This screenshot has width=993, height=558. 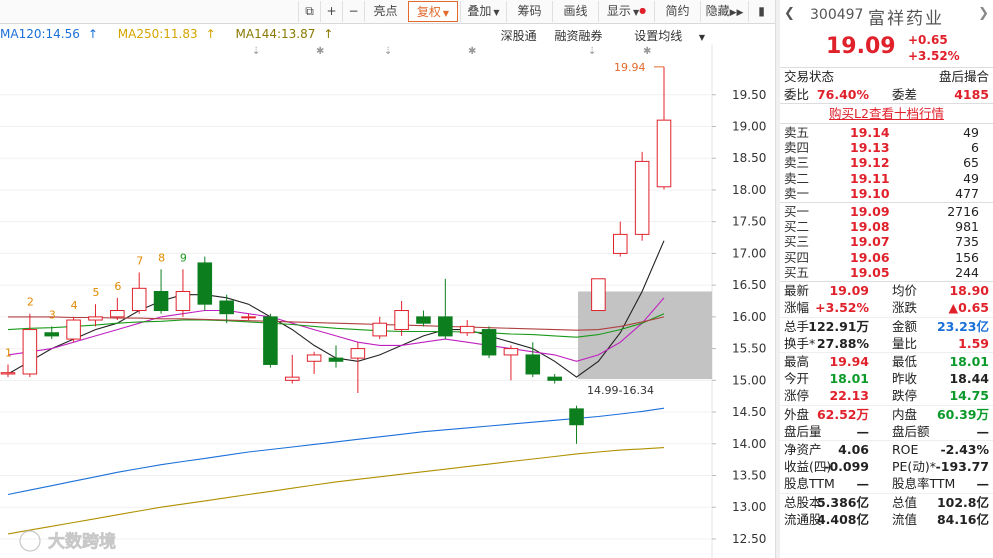 What do you see at coordinates (842, 502) in the screenshot?
I see `stat-value: 5.386亿` at bounding box center [842, 502].